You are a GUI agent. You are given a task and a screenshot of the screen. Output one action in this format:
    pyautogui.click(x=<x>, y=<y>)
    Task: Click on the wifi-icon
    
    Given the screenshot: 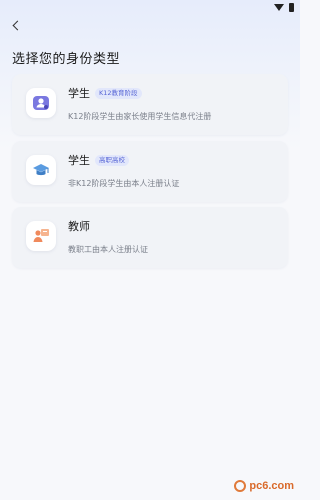 What is the action you would take?
    pyautogui.click(x=279, y=7)
    